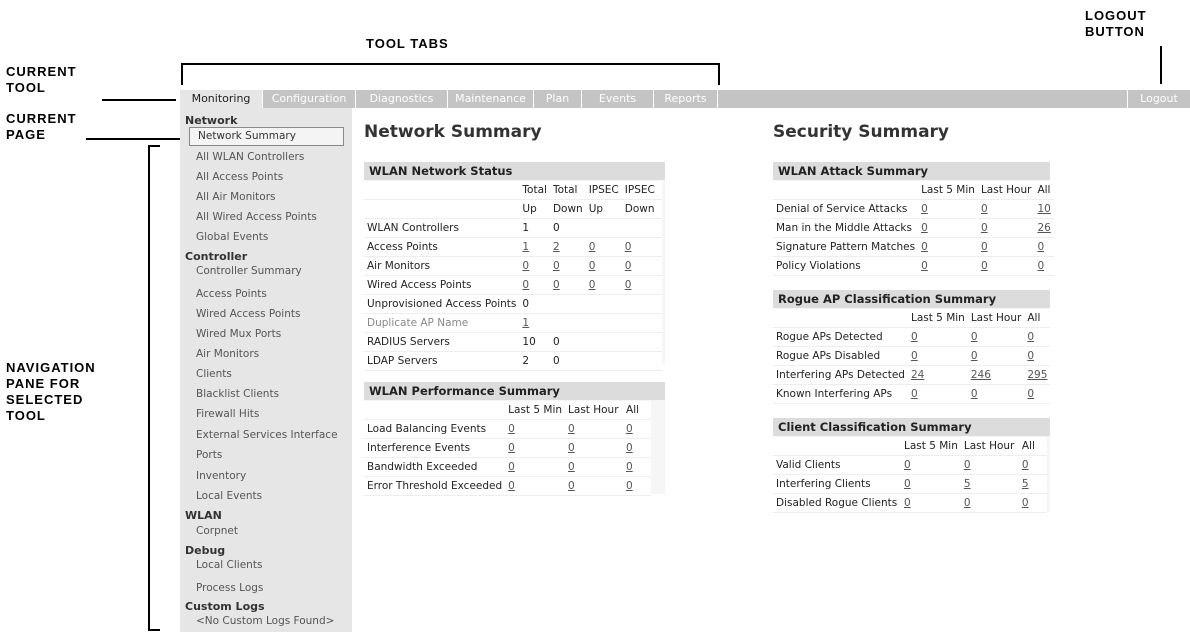 This screenshot has height=632, width=1190. I want to click on row-label: Signature Pattern Matches, so click(846, 247).